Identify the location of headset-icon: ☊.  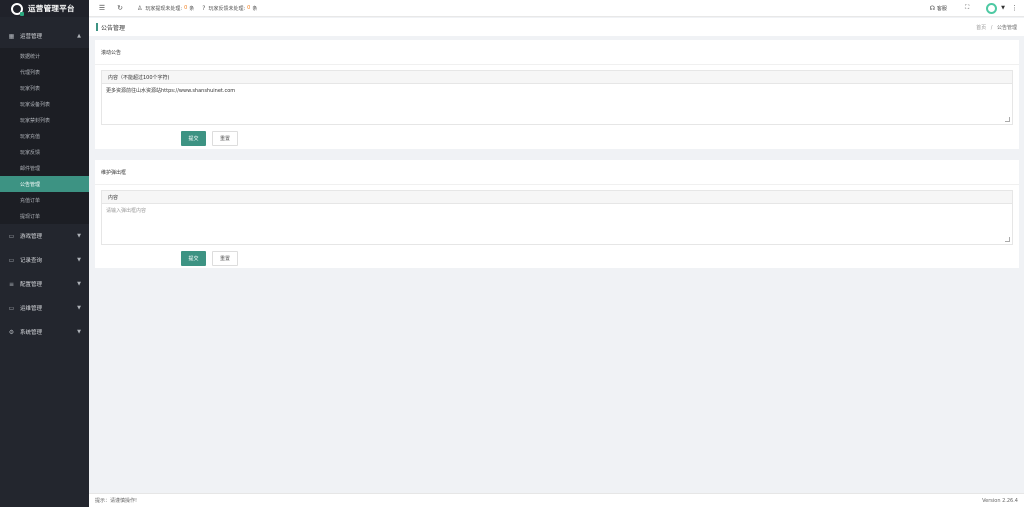
(932, 8).